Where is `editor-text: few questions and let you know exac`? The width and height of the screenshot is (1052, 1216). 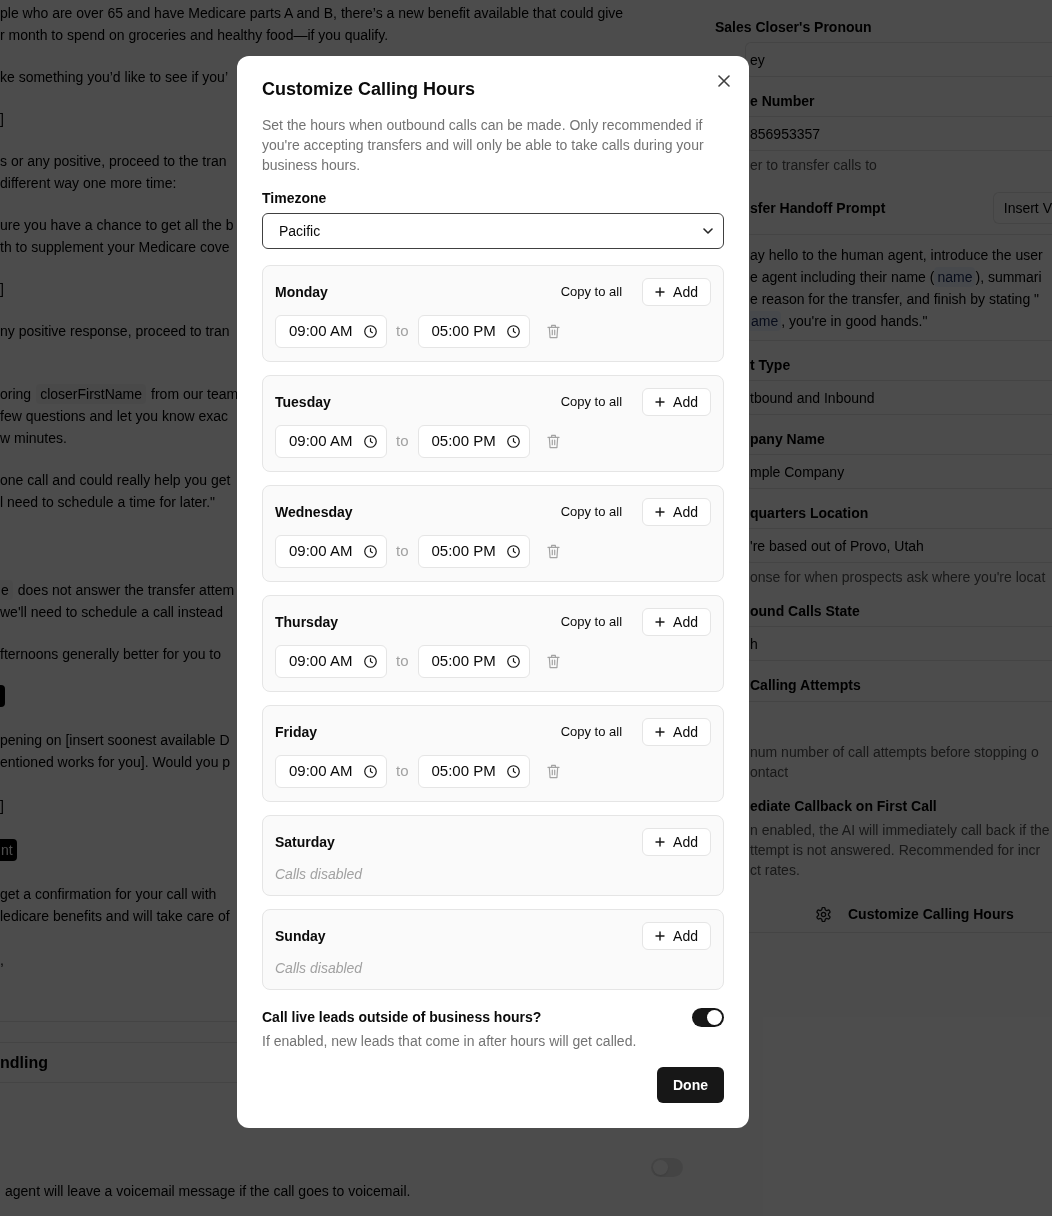
editor-text: few questions and let you know exac is located at coordinates (114, 416).